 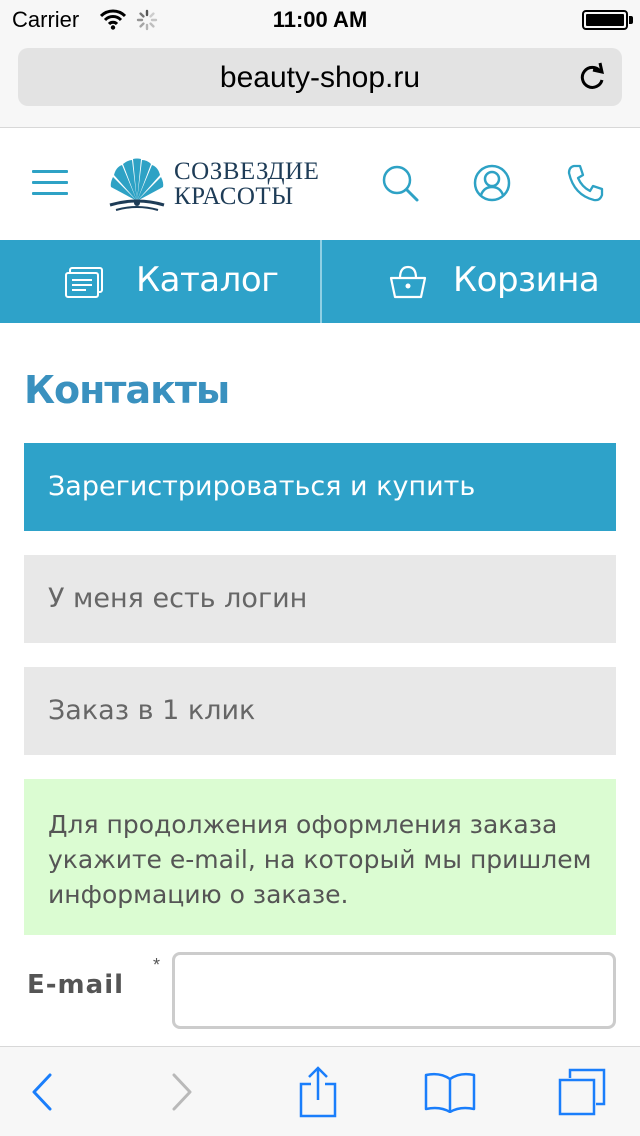 I want to click on search-icon, so click(x=400, y=185).